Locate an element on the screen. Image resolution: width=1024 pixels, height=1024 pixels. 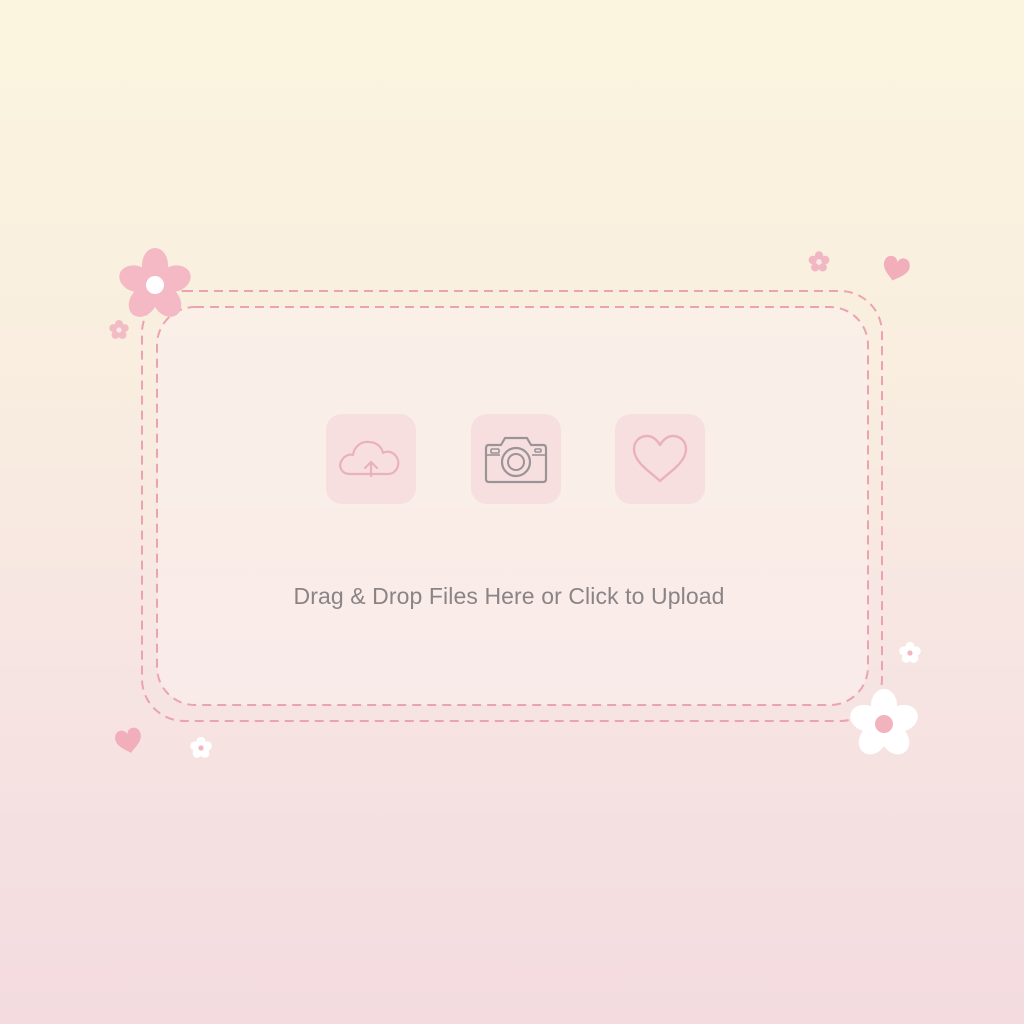
cloud-upload-icon is located at coordinates (369, 459).